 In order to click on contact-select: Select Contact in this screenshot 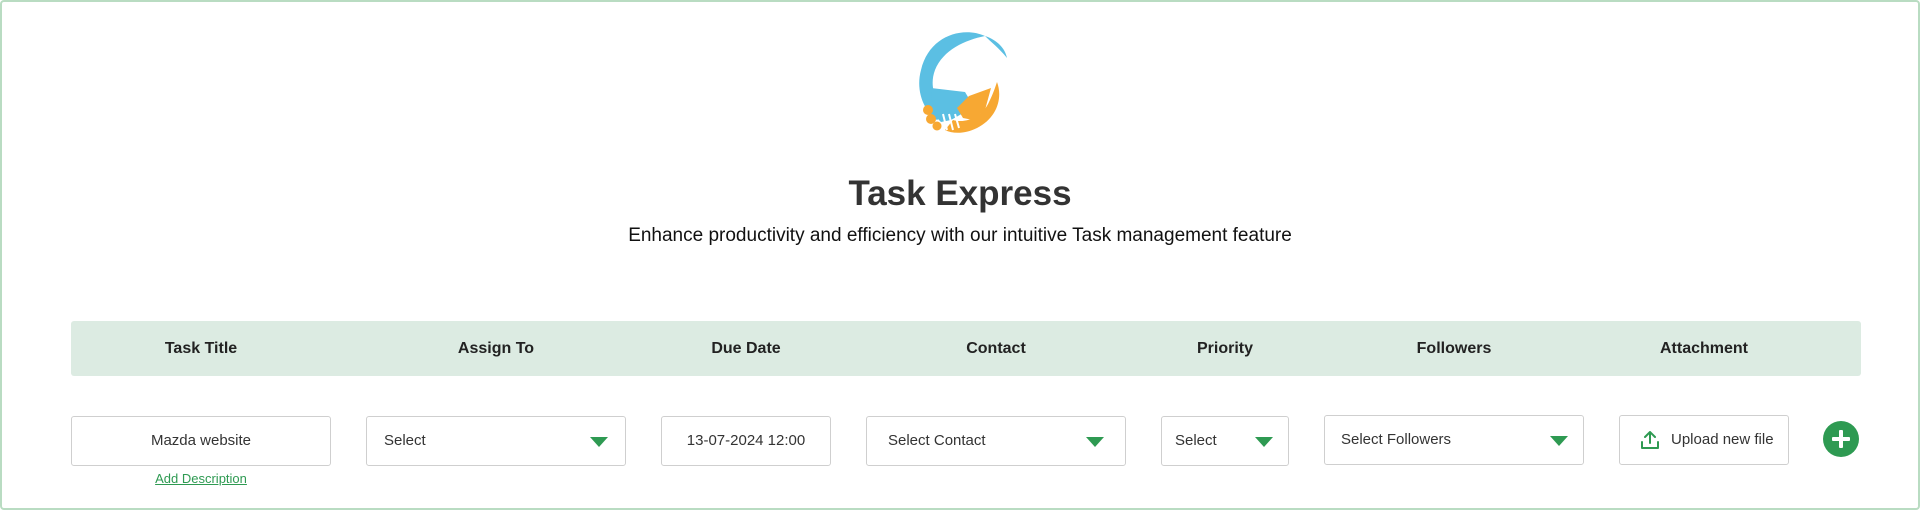, I will do `click(996, 441)`.